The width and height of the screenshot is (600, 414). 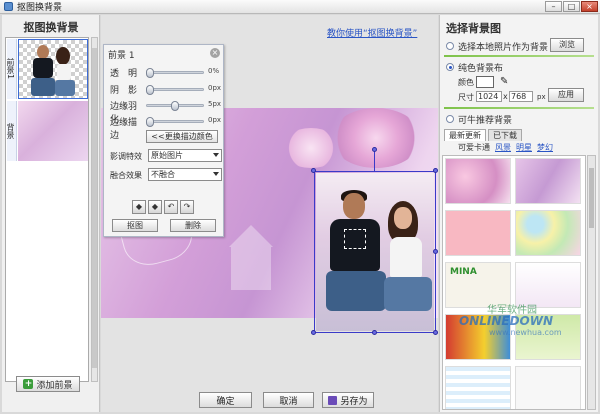 What do you see at coordinates (406, 256) in the screenshot?
I see `woman-figure` at bounding box center [406, 256].